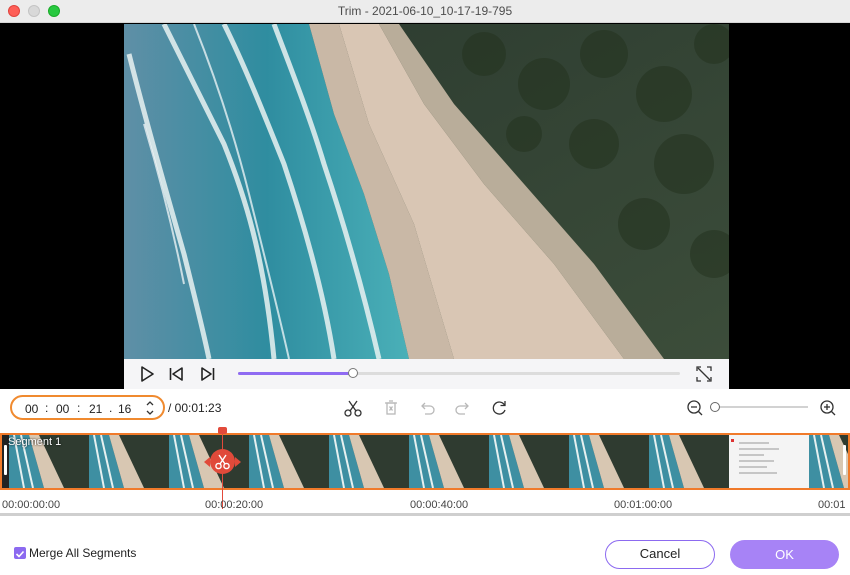  I want to click on previous-frame-button, so click(176, 374).